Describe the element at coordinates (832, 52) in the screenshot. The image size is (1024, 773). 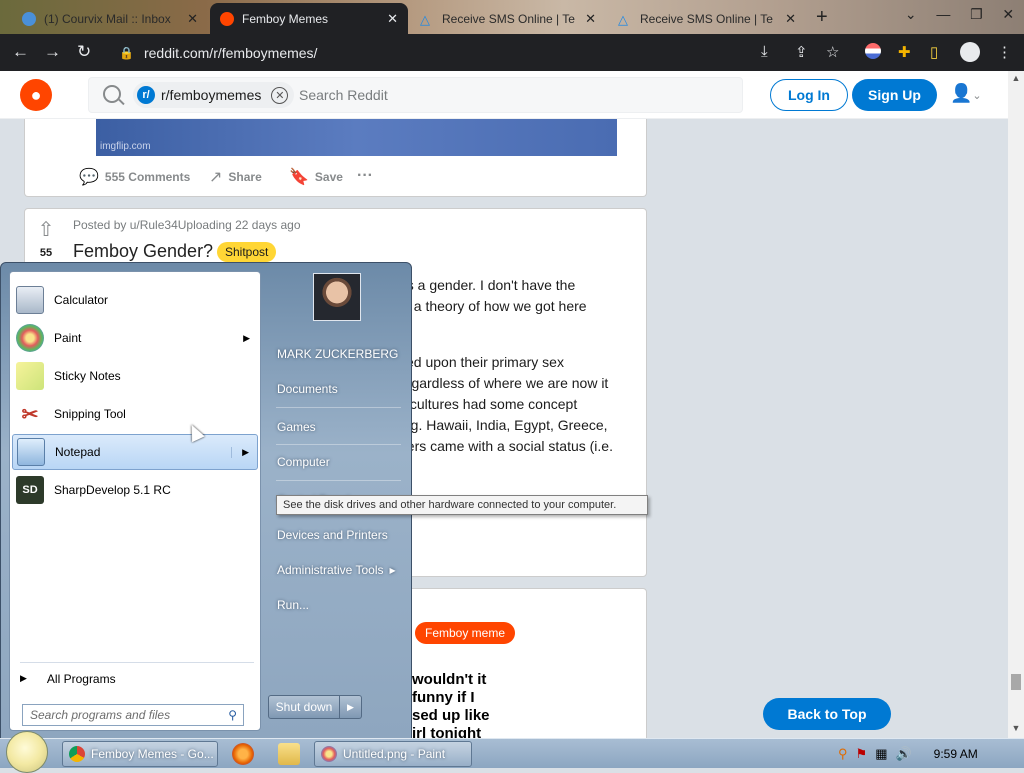
I see `bookmark-star-icon: ☆` at that location.